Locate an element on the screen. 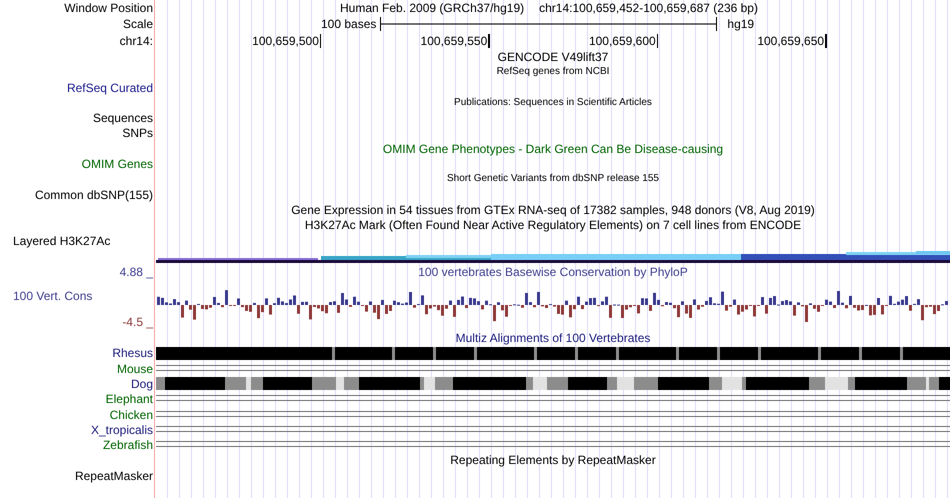 Image resolution: width=950 pixels, height=498 pixels. track-label: 100 Vert. Cons is located at coordinates (52, 296).